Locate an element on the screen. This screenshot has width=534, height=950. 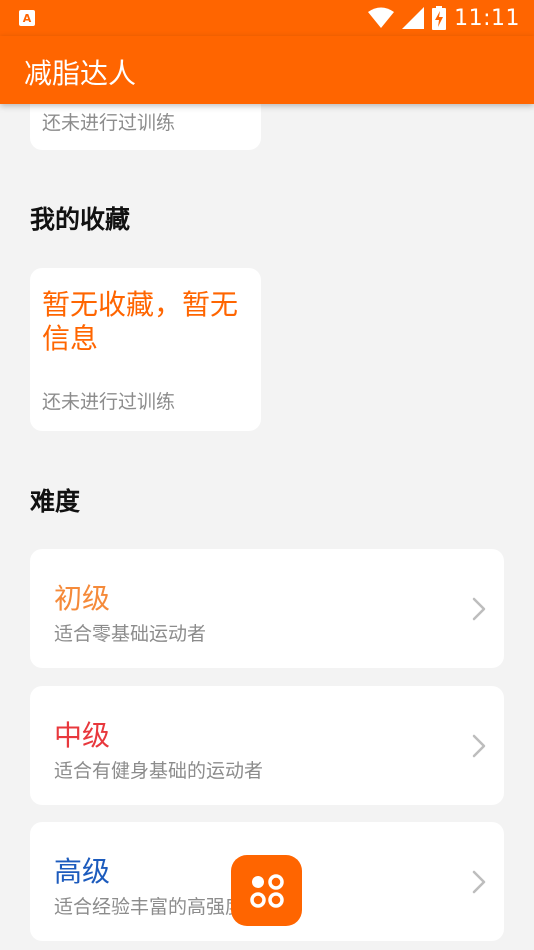
status-time: 11:11 is located at coordinates (487, 18).